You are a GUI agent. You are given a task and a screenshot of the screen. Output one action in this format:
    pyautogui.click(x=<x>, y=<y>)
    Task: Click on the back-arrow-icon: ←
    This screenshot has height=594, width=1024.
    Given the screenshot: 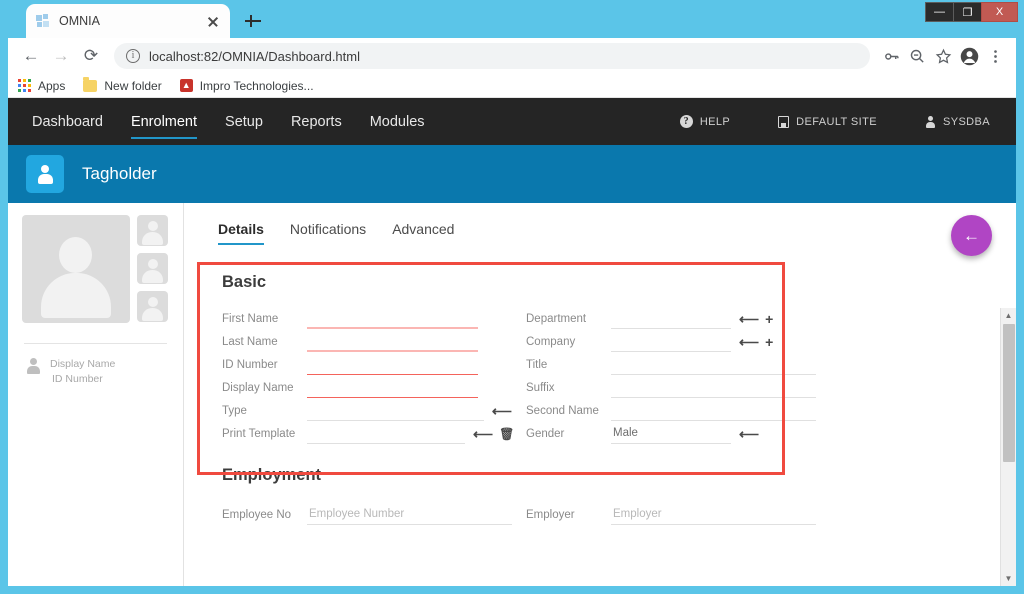 What is the action you would take?
    pyautogui.click(x=971, y=235)
    